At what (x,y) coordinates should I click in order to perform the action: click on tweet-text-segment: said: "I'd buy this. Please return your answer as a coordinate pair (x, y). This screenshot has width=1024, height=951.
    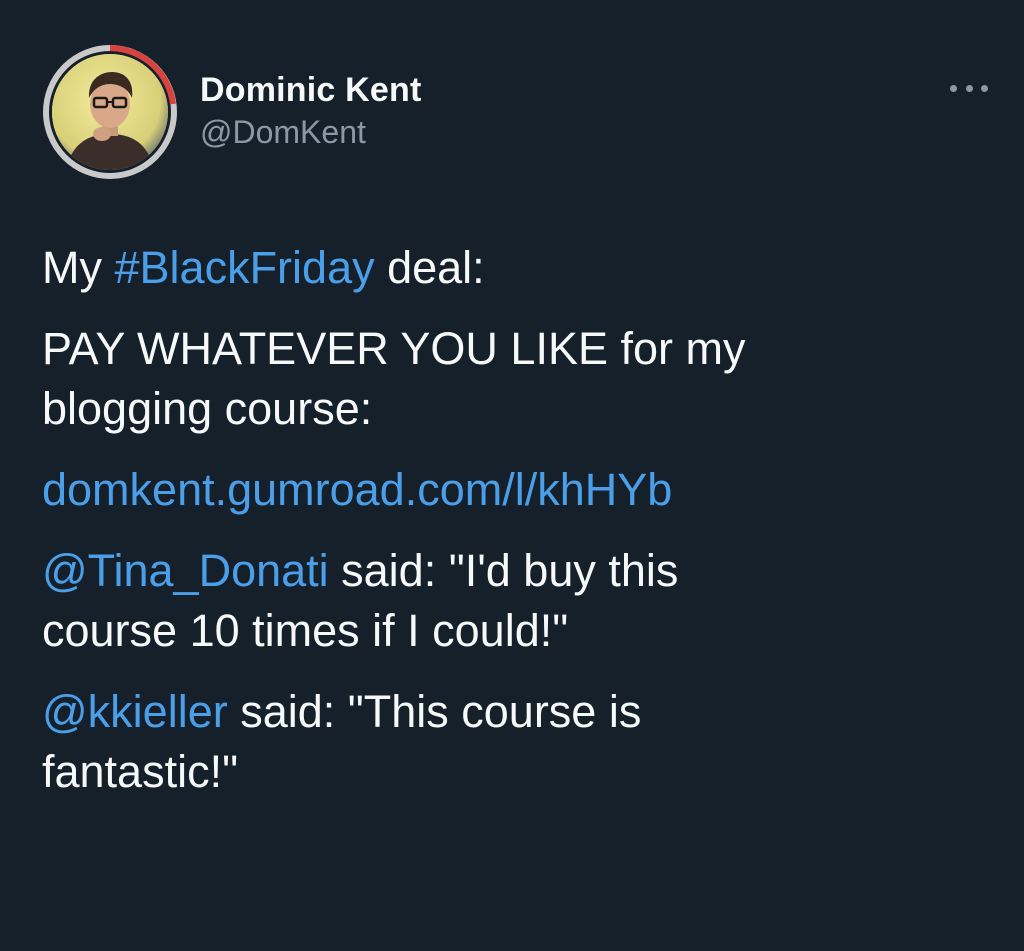
    Looking at the image, I should click on (503, 570).